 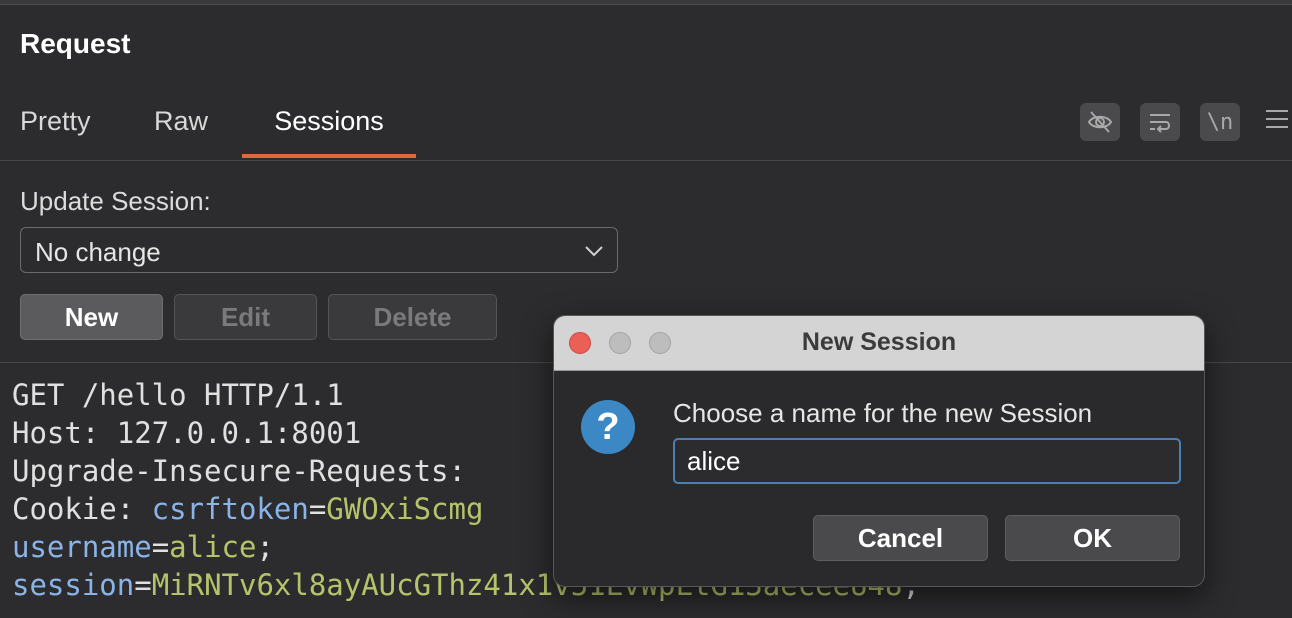 What do you see at coordinates (55, 132) in the screenshot?
I see `tab-pretty: Pretty` at bounding box center [55, 132].